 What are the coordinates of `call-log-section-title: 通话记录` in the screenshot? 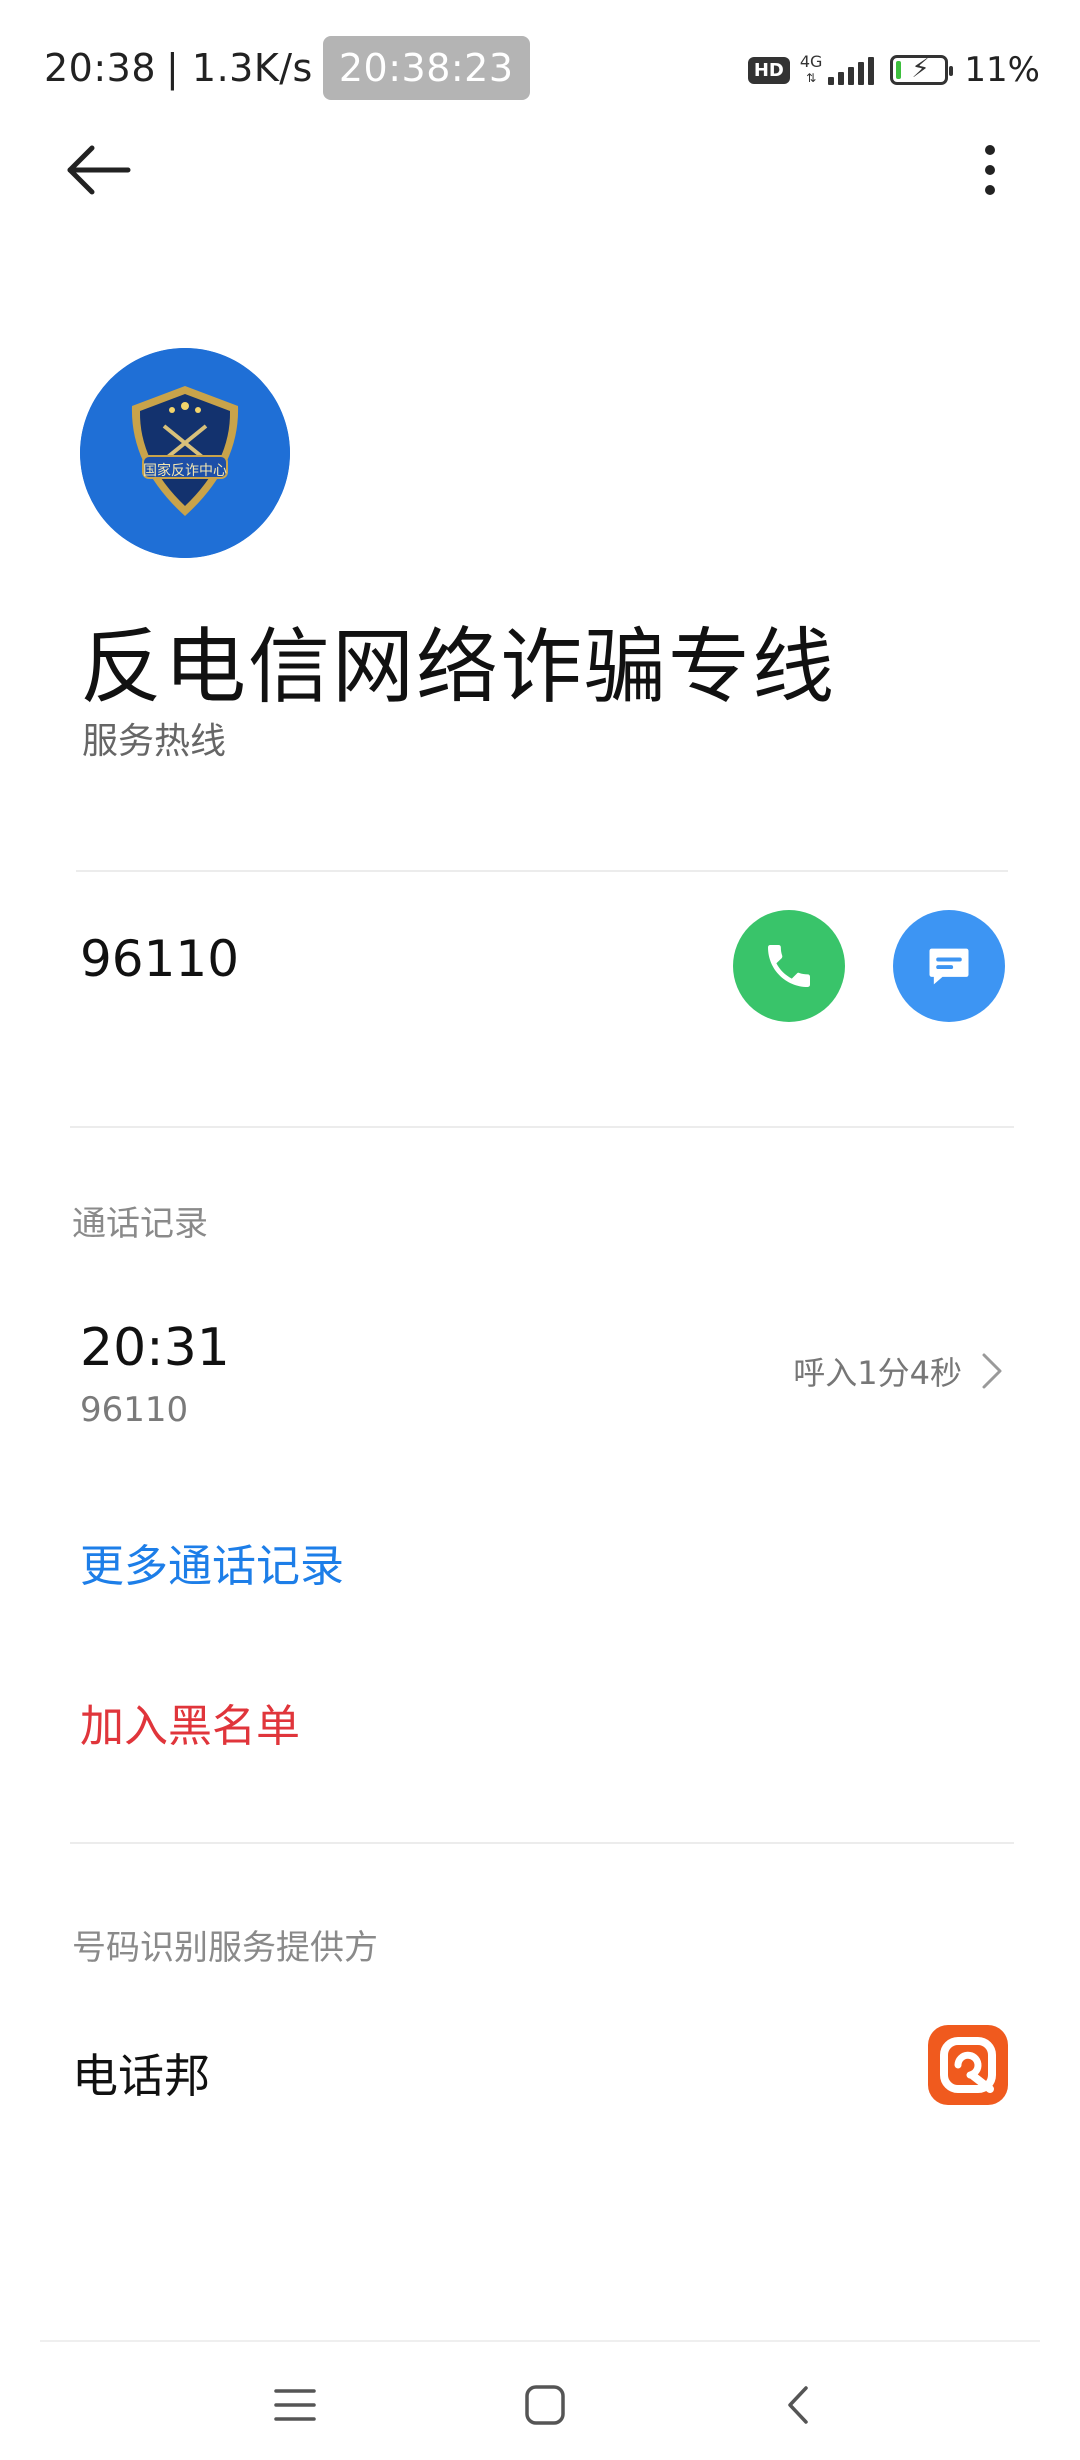 It's located at (140, 1224).